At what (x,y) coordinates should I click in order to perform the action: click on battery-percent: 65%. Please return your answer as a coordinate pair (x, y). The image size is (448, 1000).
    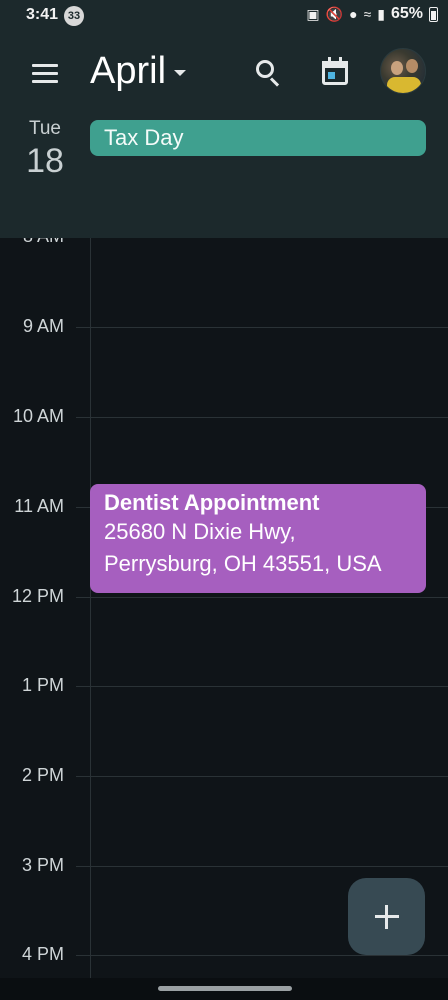
    Looking at the image, I should click on (406, 13).